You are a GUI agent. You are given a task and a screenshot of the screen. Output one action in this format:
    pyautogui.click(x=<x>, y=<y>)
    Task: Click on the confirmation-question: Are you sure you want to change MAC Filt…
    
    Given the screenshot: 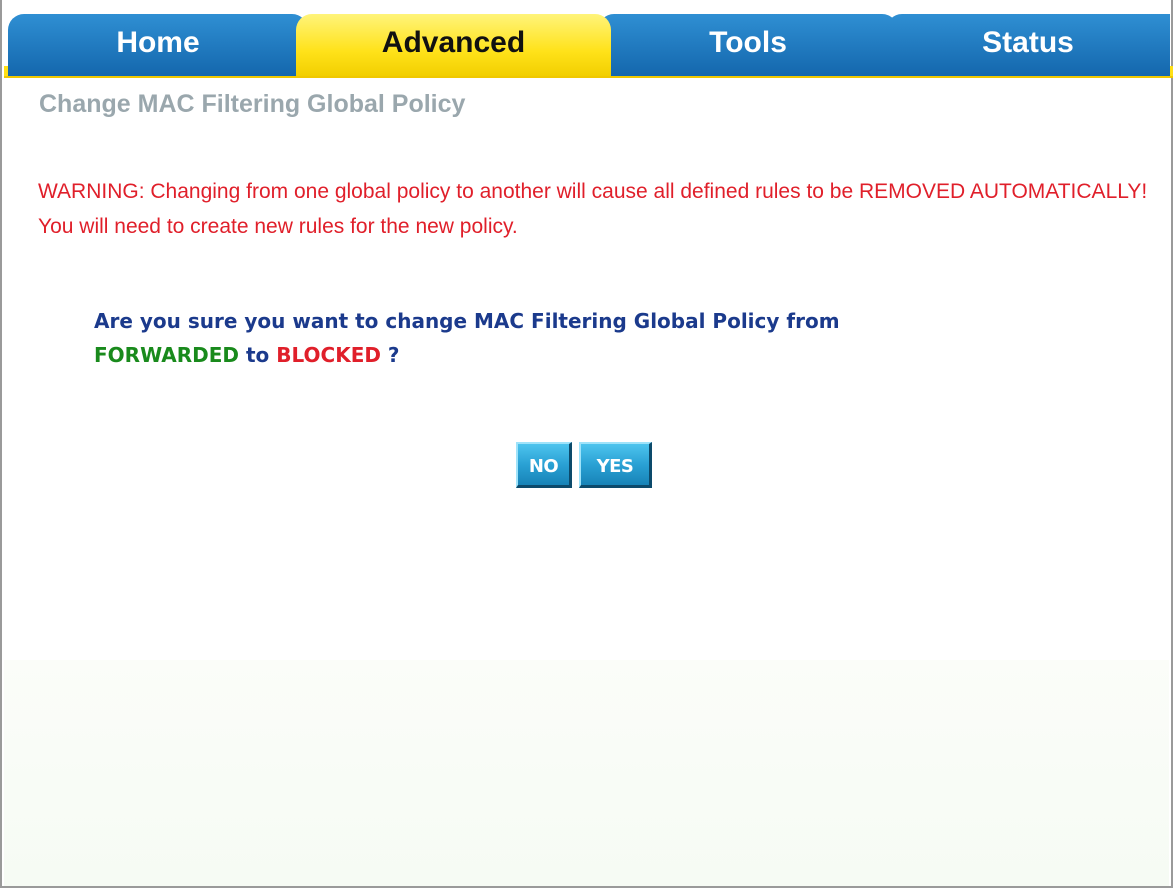 What is the action you would take?
    pyautogui.click(x=544, y=338)
    